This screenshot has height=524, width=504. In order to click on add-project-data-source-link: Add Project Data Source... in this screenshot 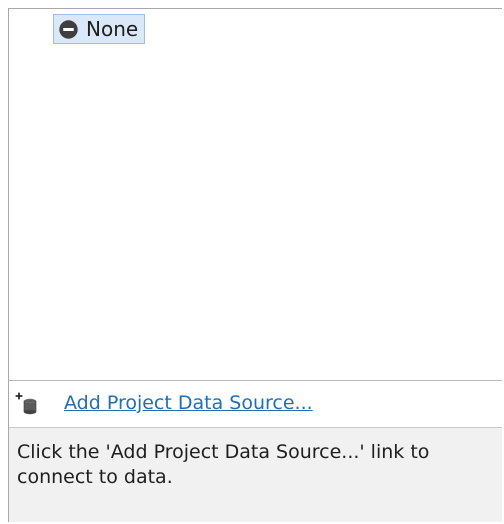, I will do `click(188, 403)`.